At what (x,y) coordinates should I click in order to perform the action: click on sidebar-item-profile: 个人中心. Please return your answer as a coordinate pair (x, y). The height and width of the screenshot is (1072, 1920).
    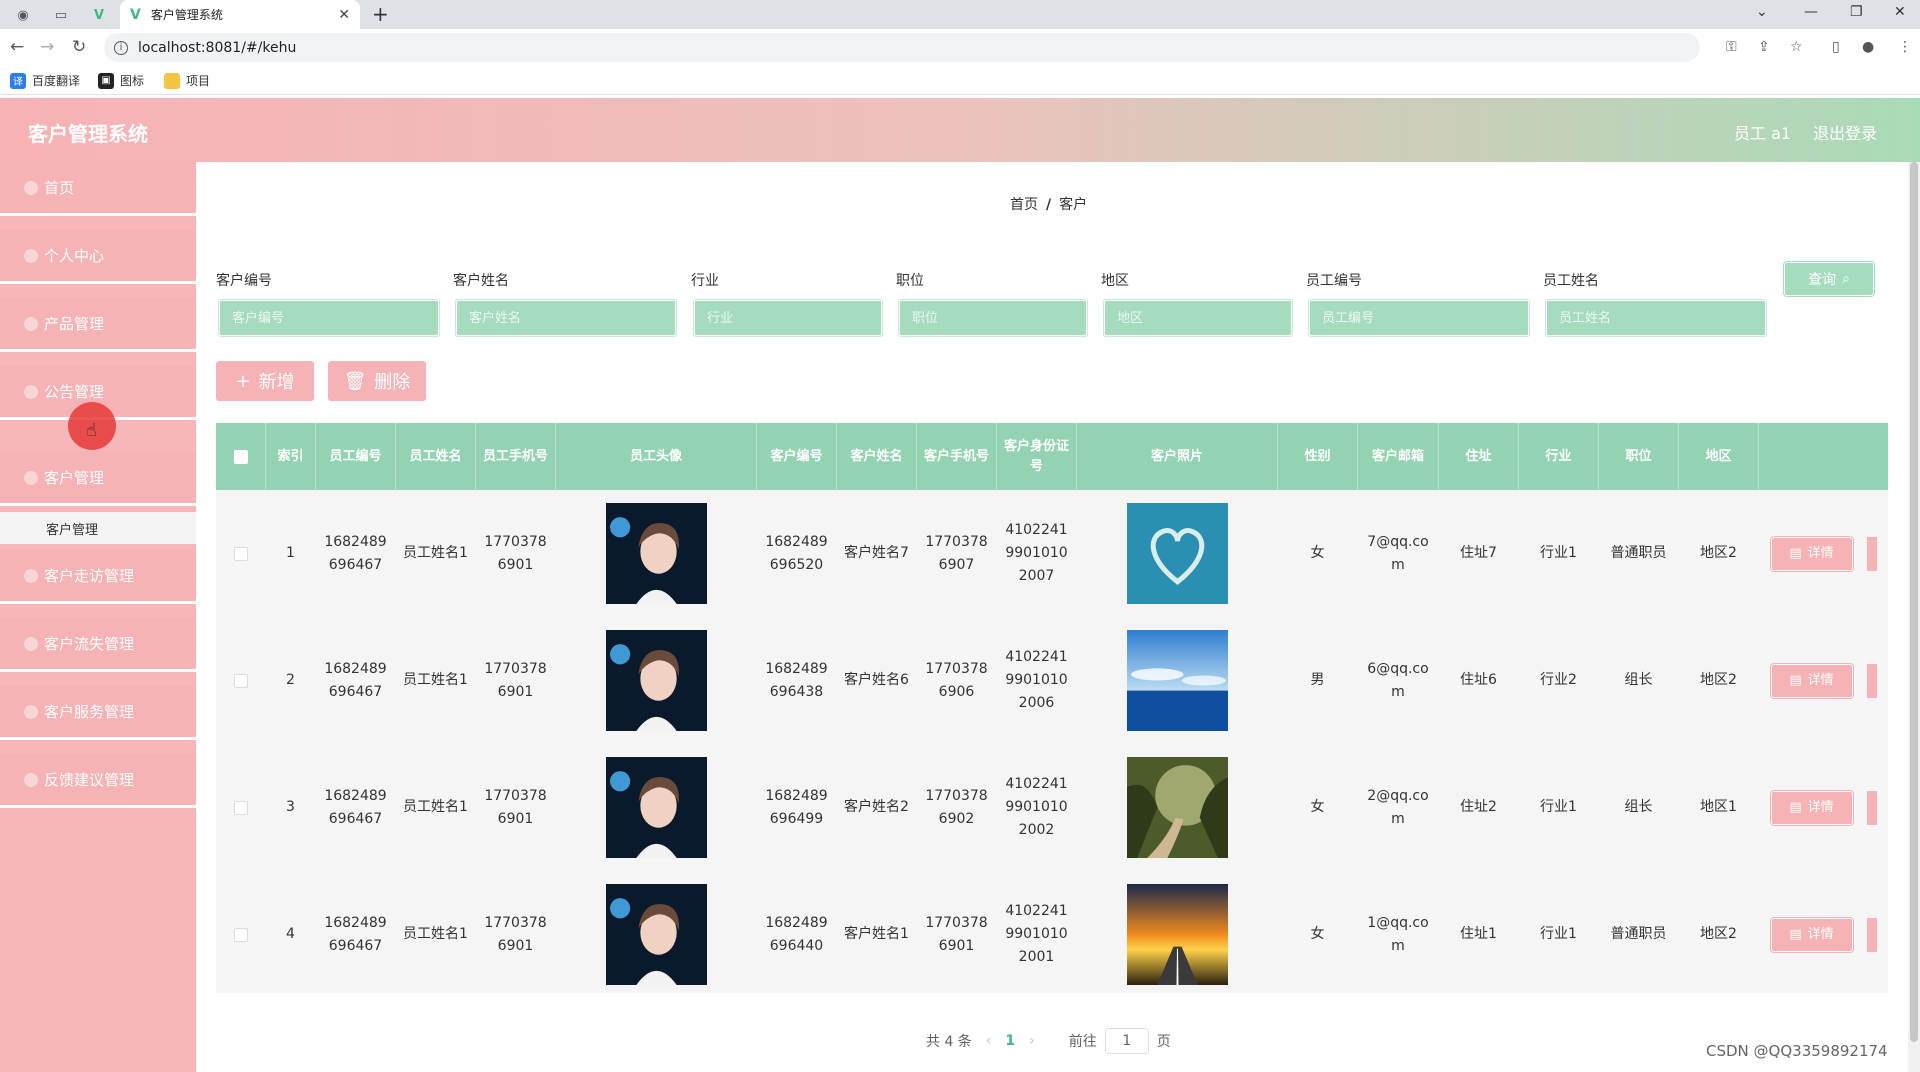
    Looking at the image, I should click on (98, 257).